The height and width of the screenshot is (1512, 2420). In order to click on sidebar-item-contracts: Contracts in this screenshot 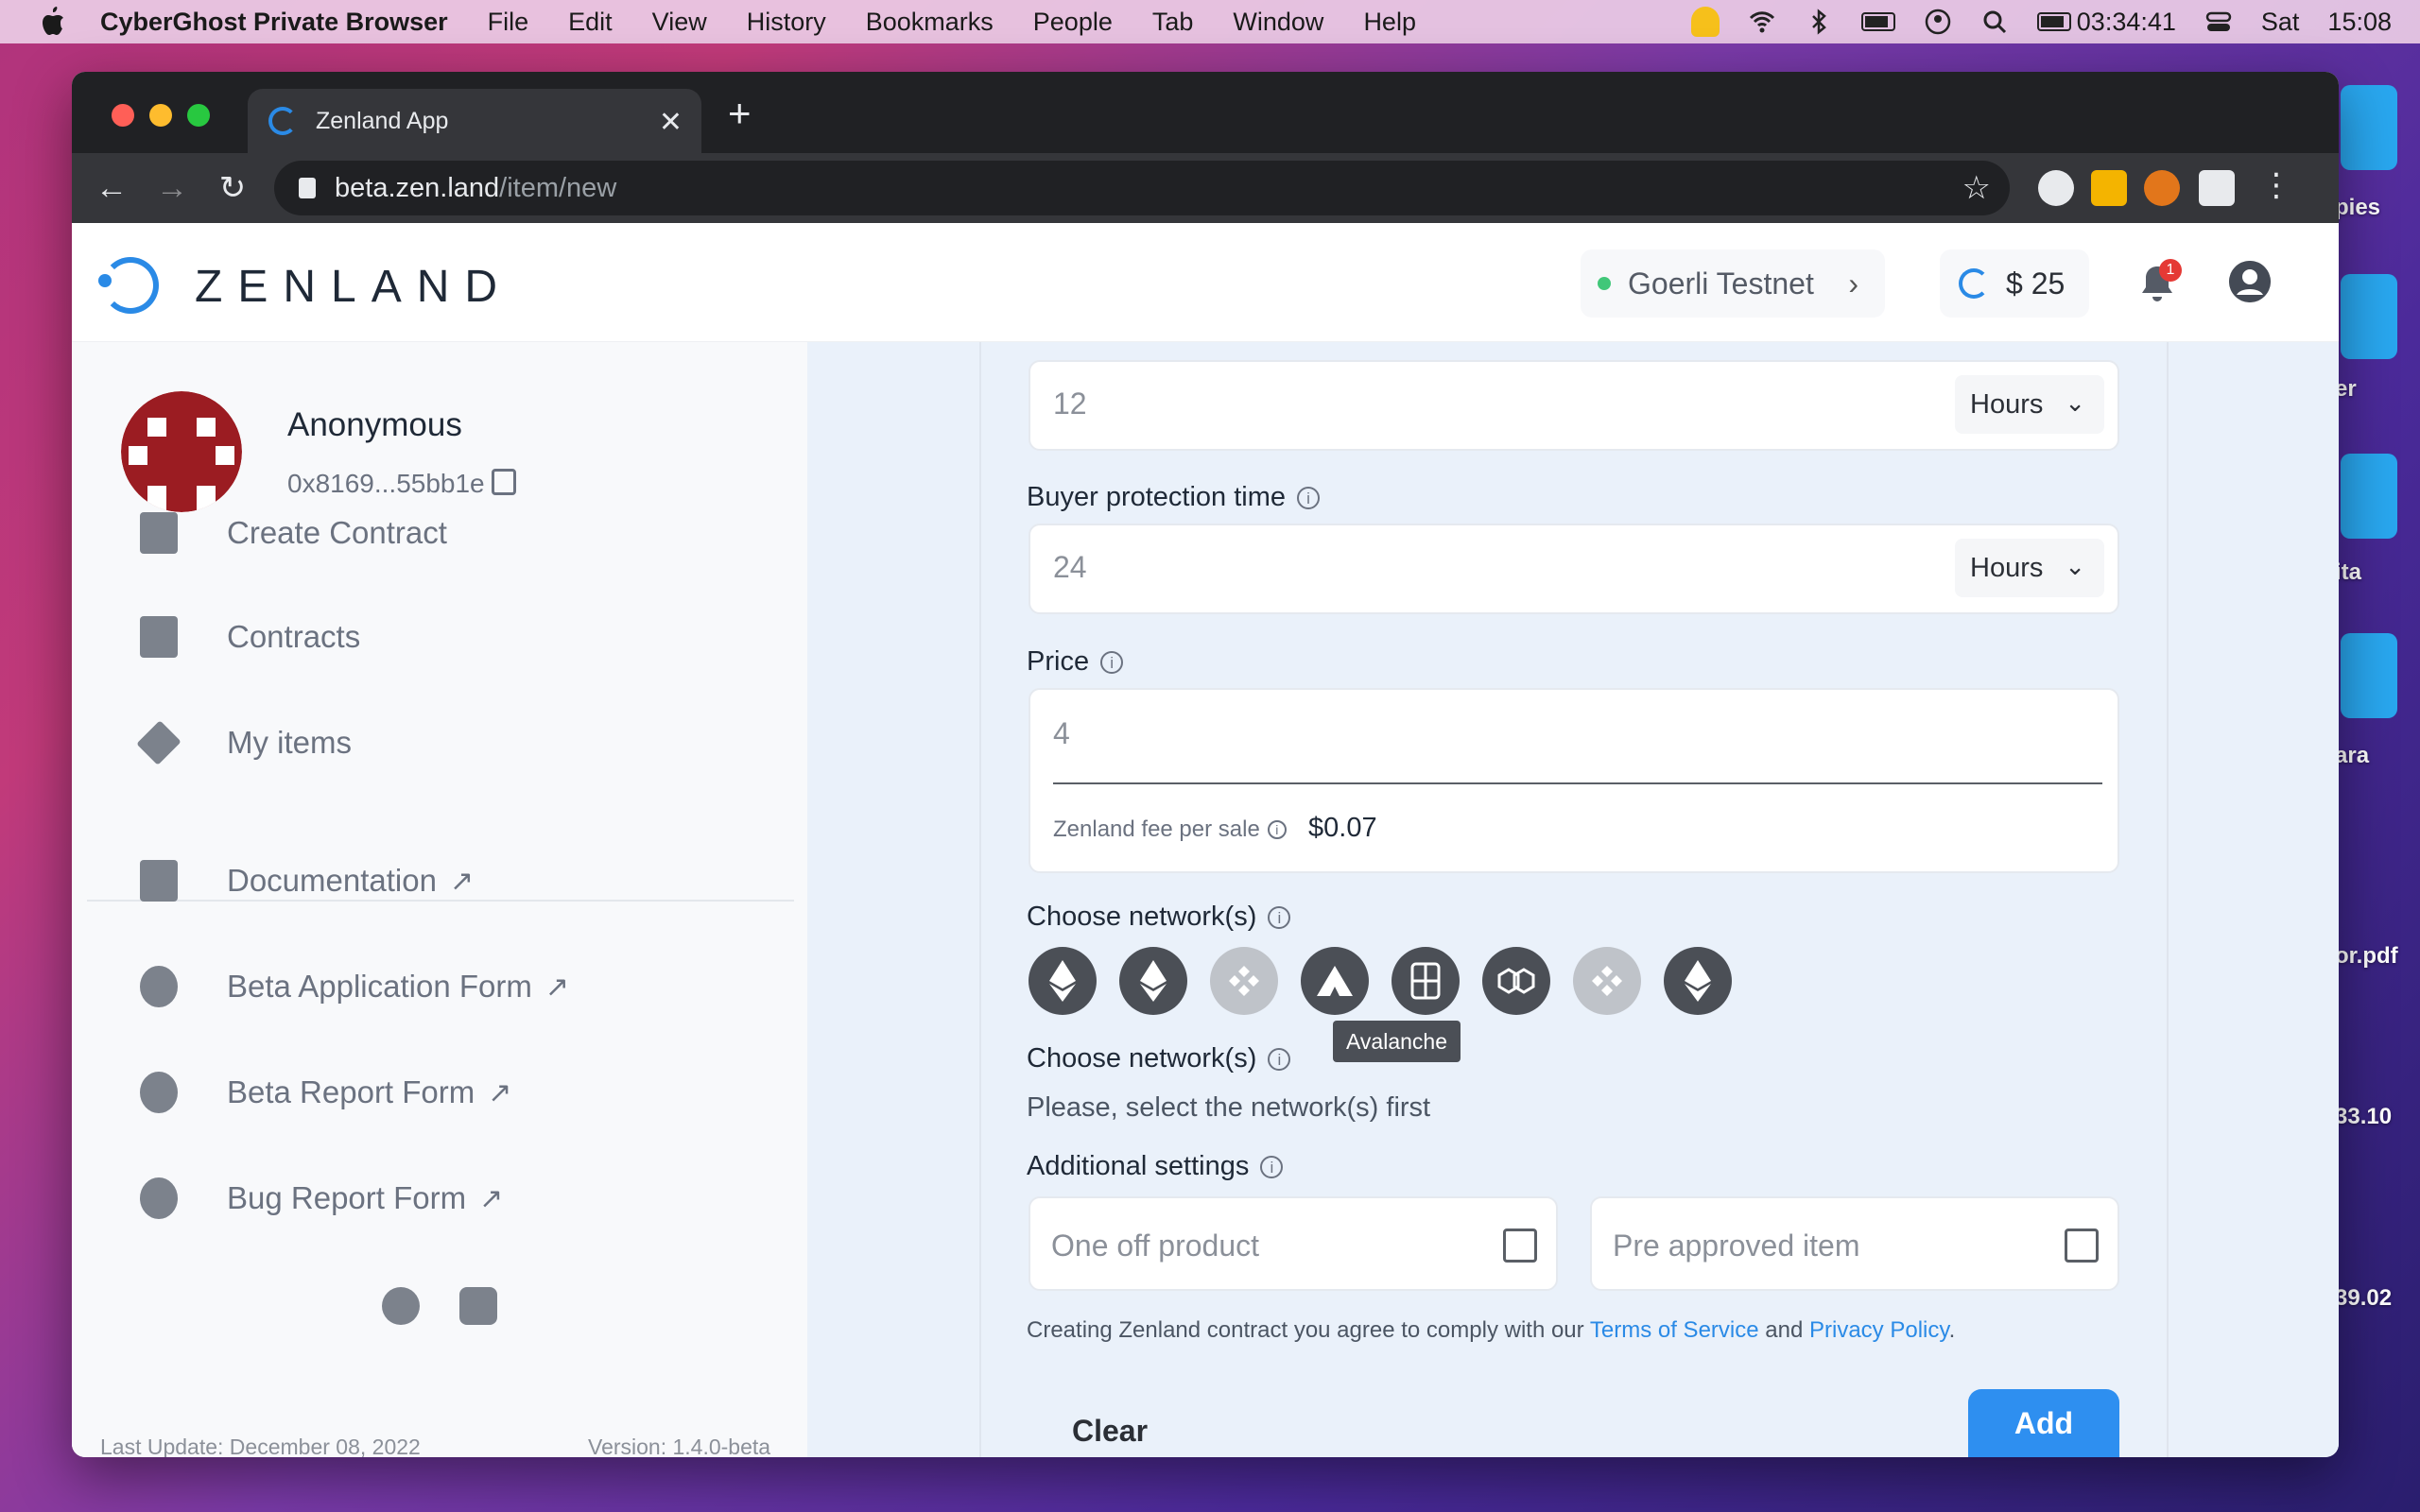, I will do `click(250, 637)`.